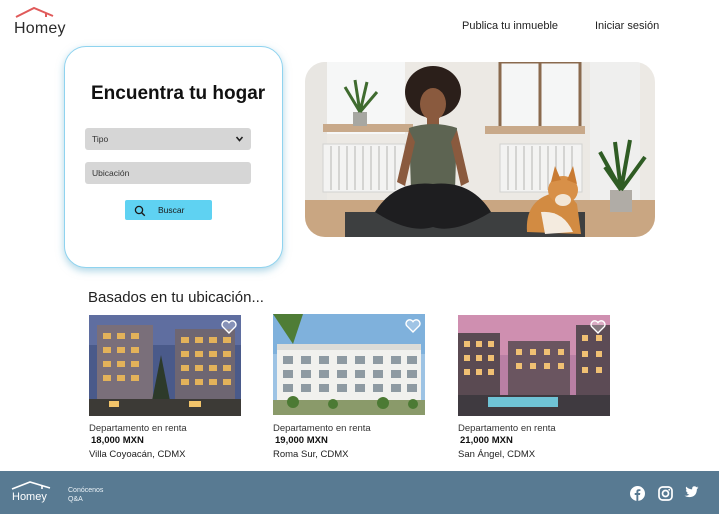 This screenshot has height=514, width=719. Describe the element at coordinates (85, 490) in the screenshot. I see `footer-link-about: Conócenos` at that location.